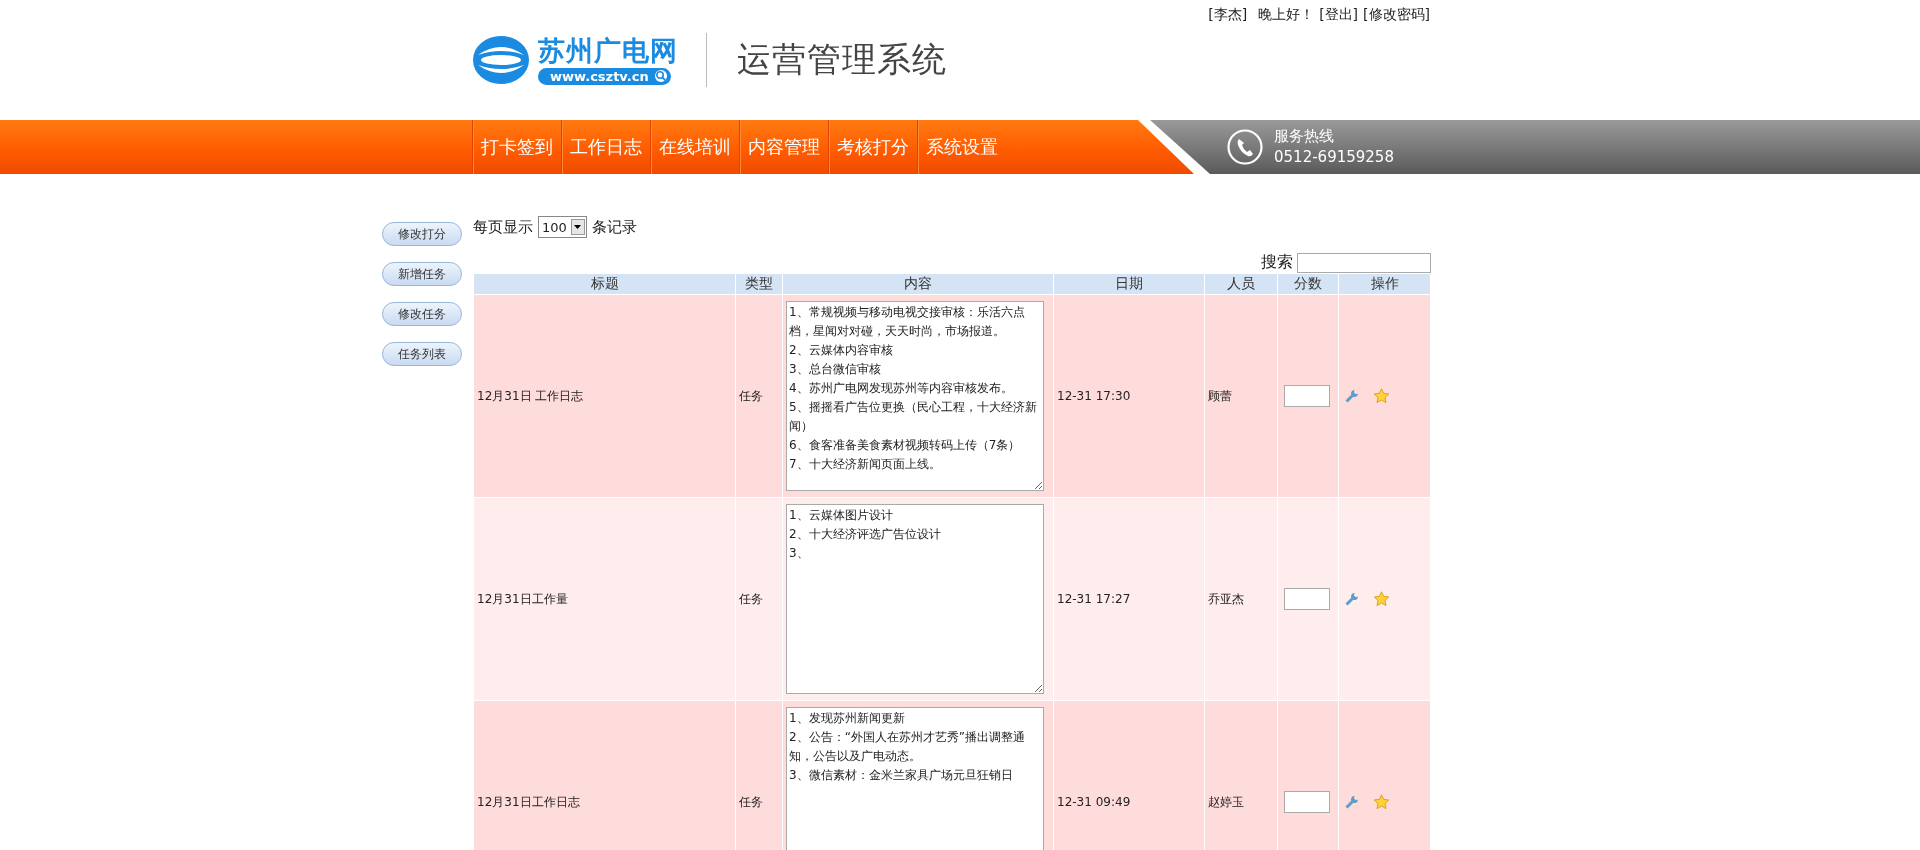 The width and height of the screenshot is (1920, 850). I want to click on column-header: 类型, so click(759, 284).